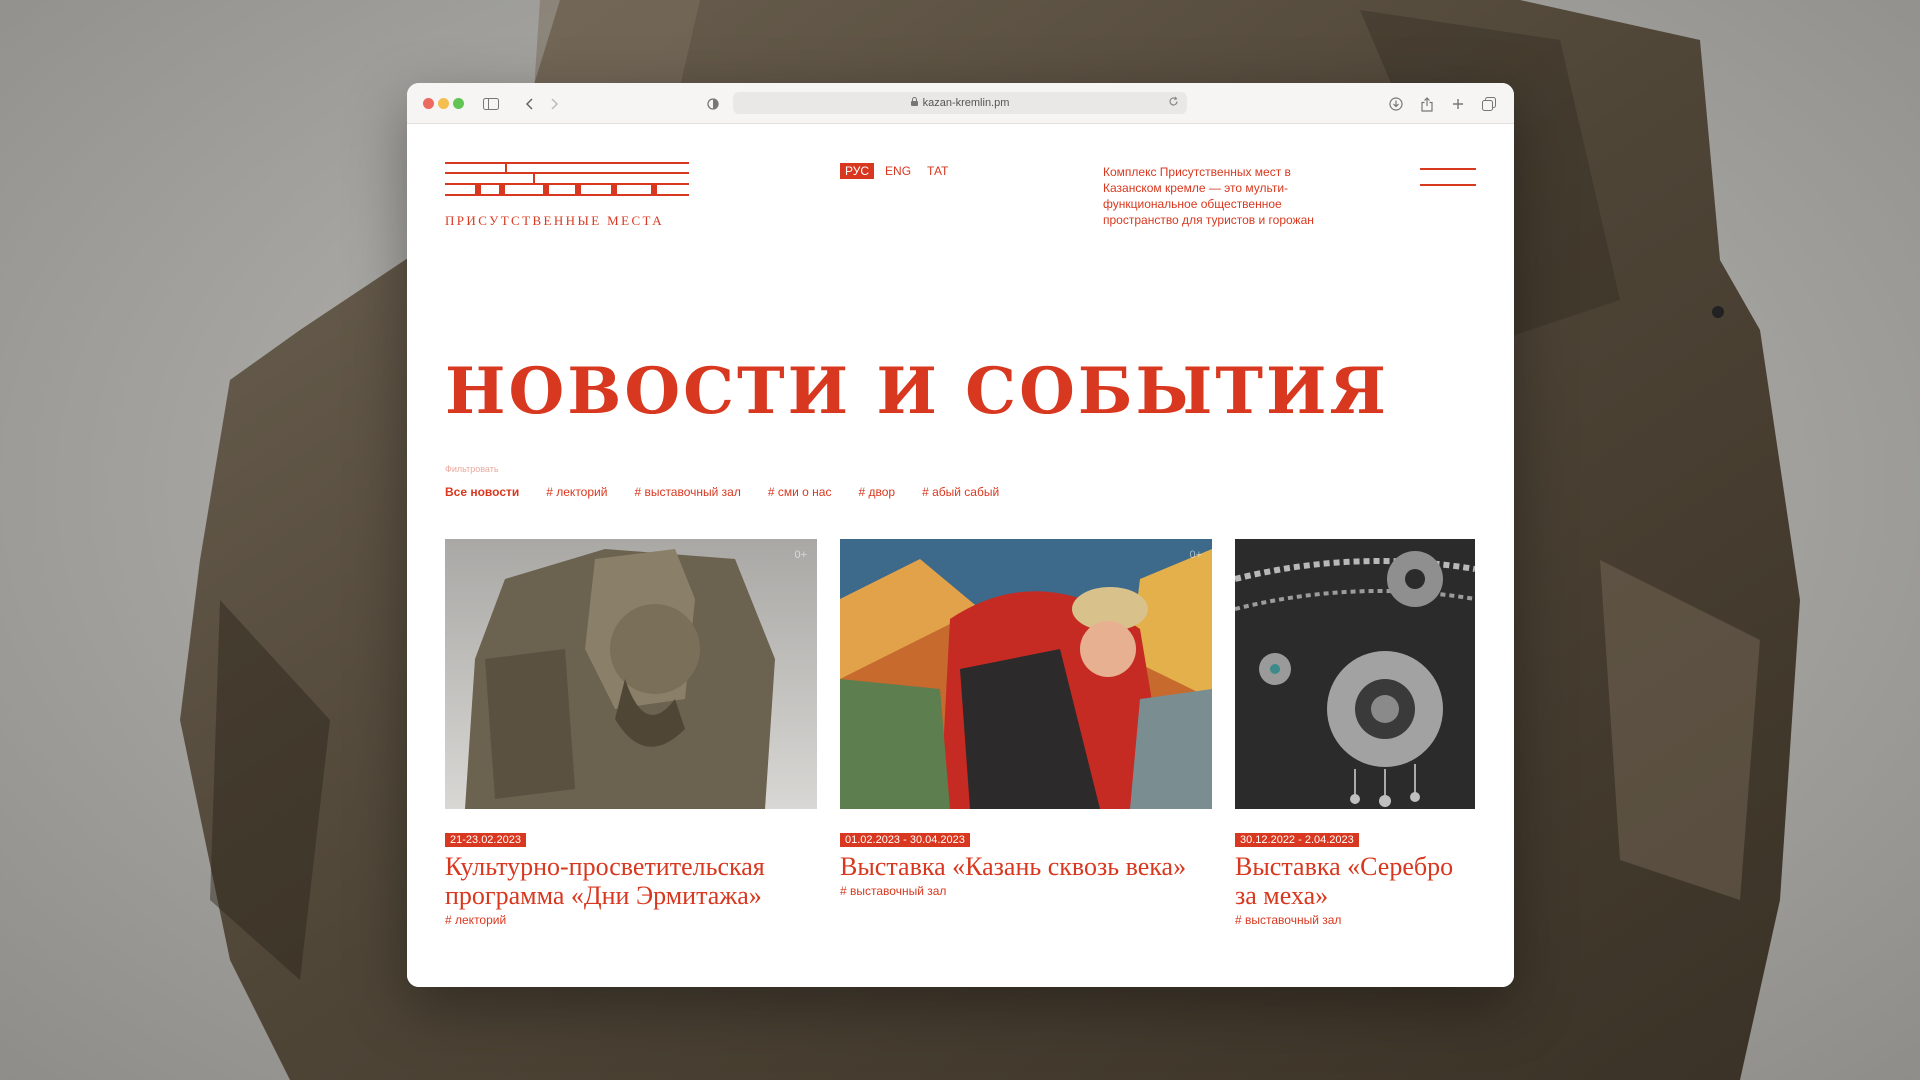  What do you see at coordinates (960, 492) in the screenshot?
I see `filter-abyi-sabyi: # абый сабый` at bounding box center [960, 492].